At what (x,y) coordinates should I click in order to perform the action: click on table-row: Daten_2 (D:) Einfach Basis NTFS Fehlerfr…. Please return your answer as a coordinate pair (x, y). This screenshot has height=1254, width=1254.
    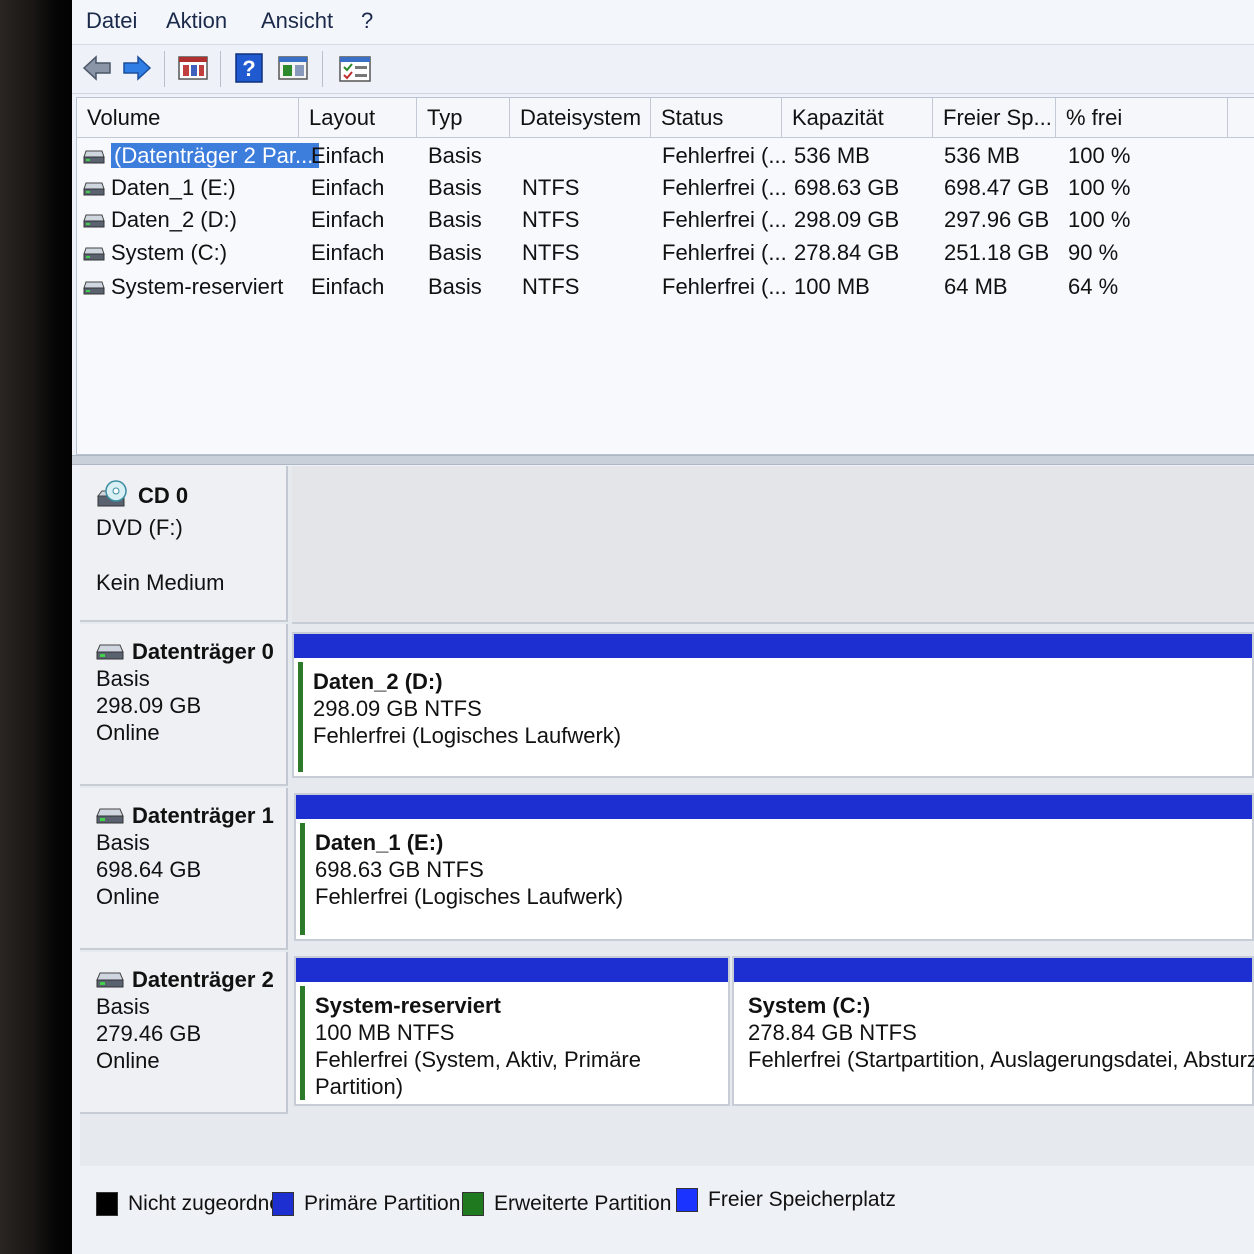
    Looking at the image, I should click on (665, 220).